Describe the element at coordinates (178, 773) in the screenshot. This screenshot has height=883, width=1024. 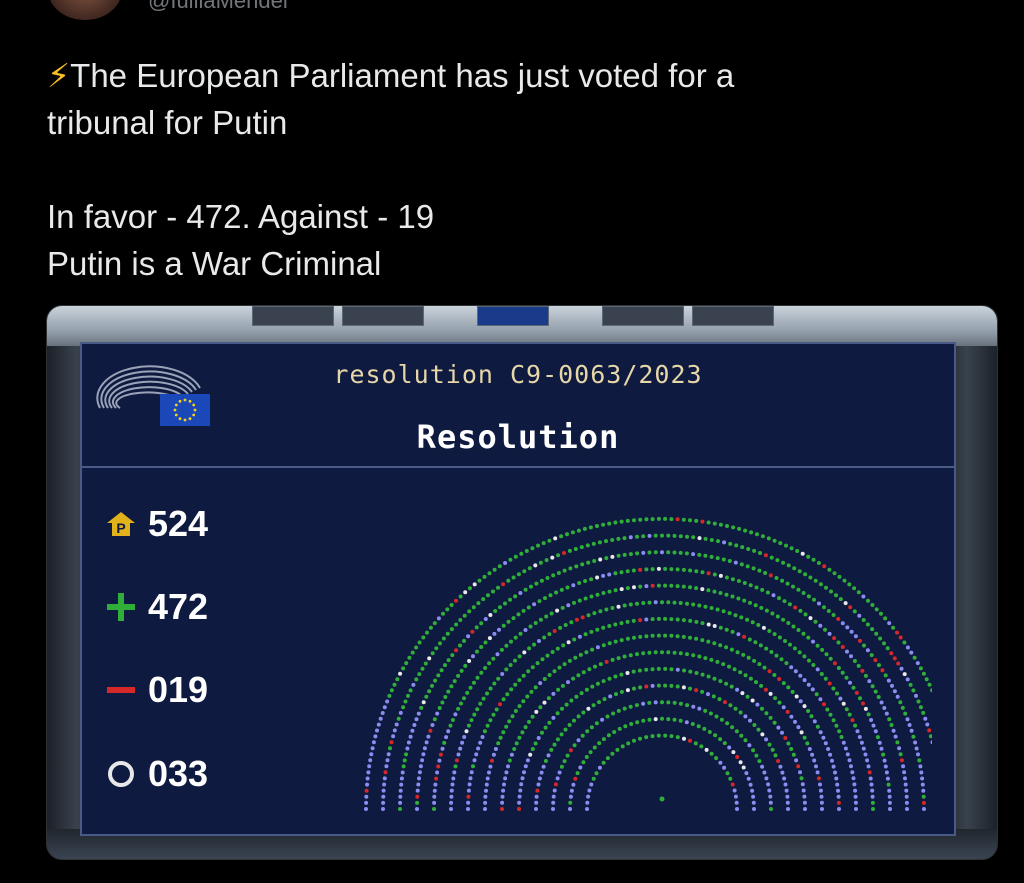
I see `abstain-count: 033` at that location.